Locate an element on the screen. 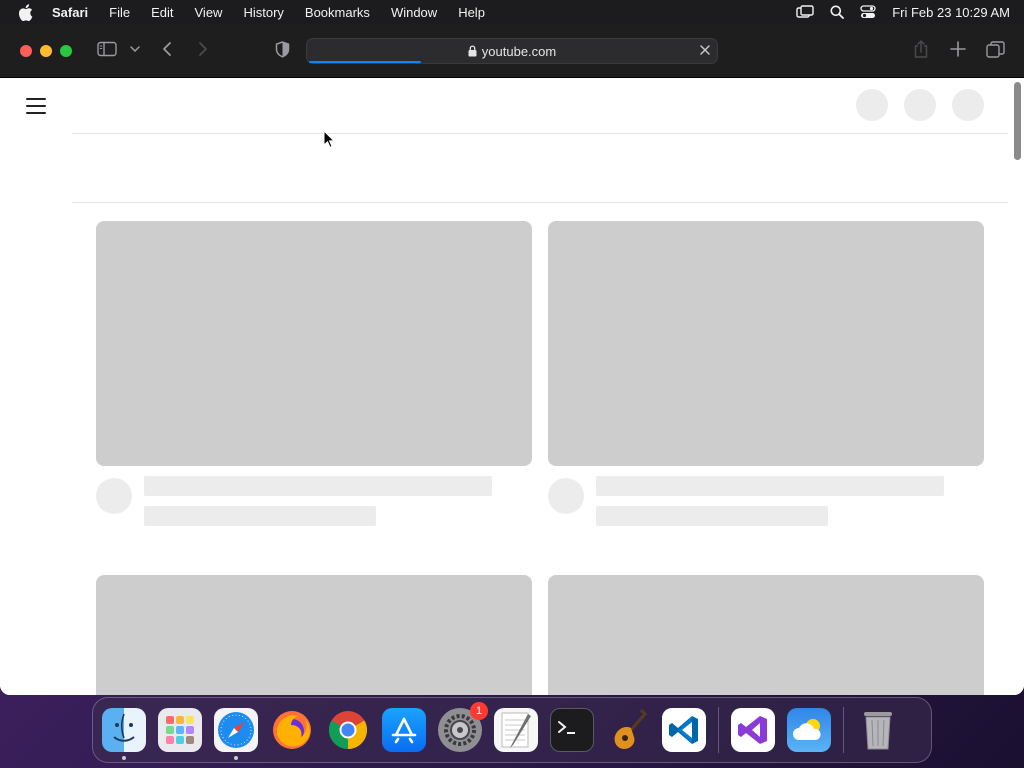 The width and height of the screenshot is (1024, 768). address-bar: youtube.com is located at coordinates (512, 51).